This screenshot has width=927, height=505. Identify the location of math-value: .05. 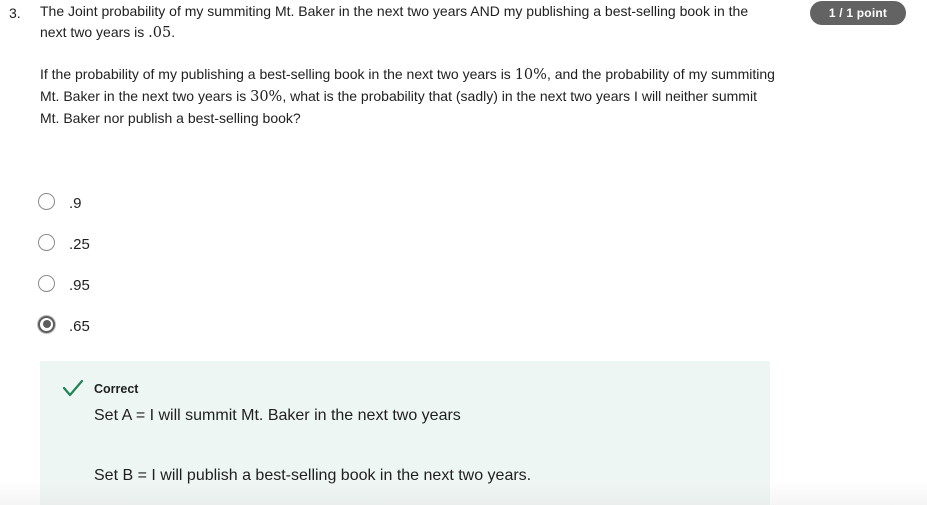
(160, 33).